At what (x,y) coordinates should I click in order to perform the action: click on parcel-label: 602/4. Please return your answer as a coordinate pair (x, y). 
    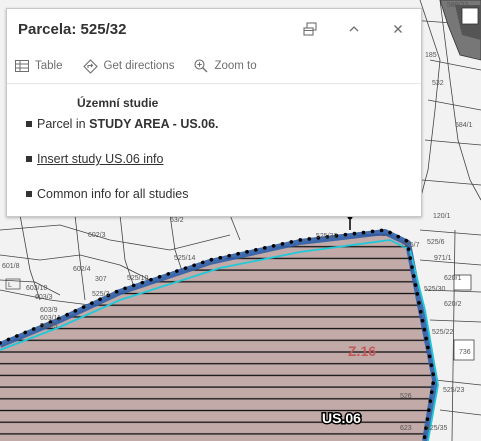
    Looking at the image, I should click on (82, 269).